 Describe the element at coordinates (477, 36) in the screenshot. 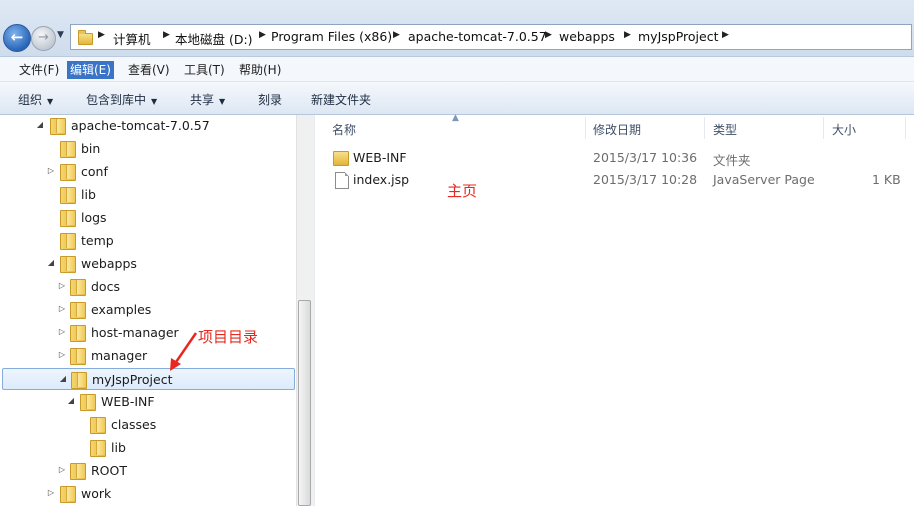

I see `breadcrumb-tomcat: apache-tomcat-7.0.57` at that location.